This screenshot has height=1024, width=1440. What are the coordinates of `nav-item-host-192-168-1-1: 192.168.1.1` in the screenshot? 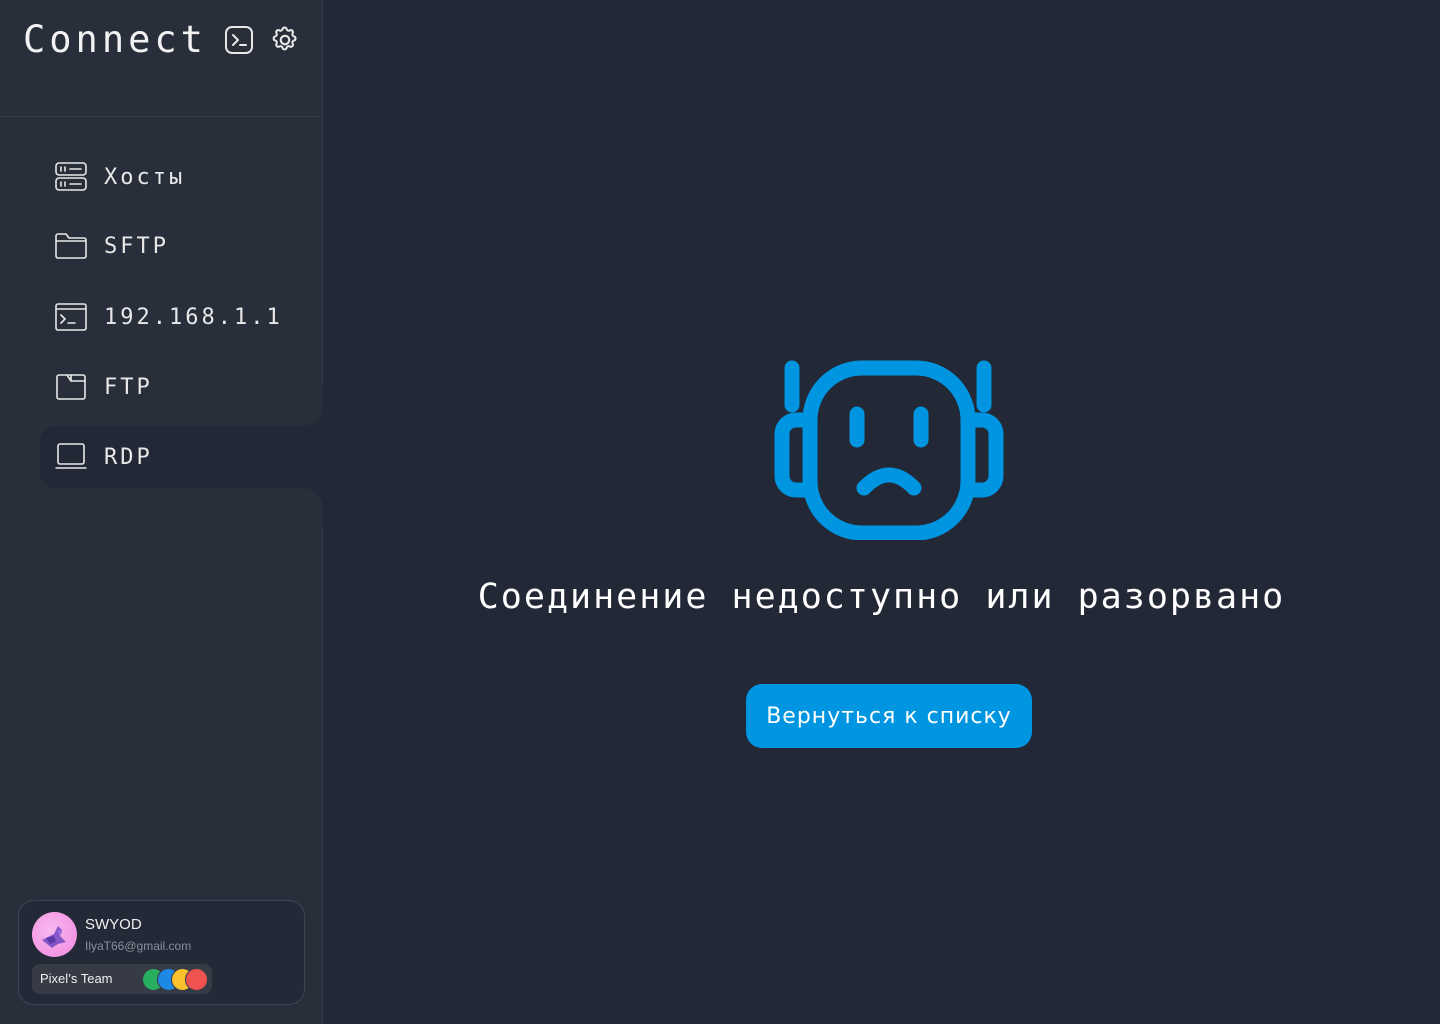 It's located at (181, 317).